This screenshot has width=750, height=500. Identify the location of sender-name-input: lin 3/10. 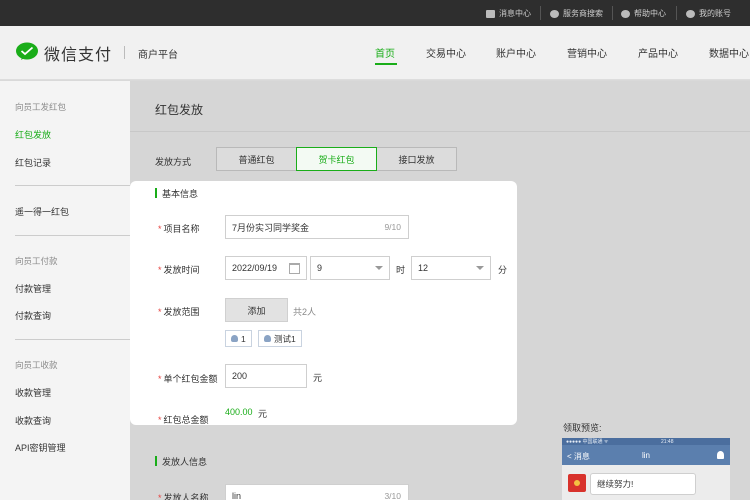
(317, 492).